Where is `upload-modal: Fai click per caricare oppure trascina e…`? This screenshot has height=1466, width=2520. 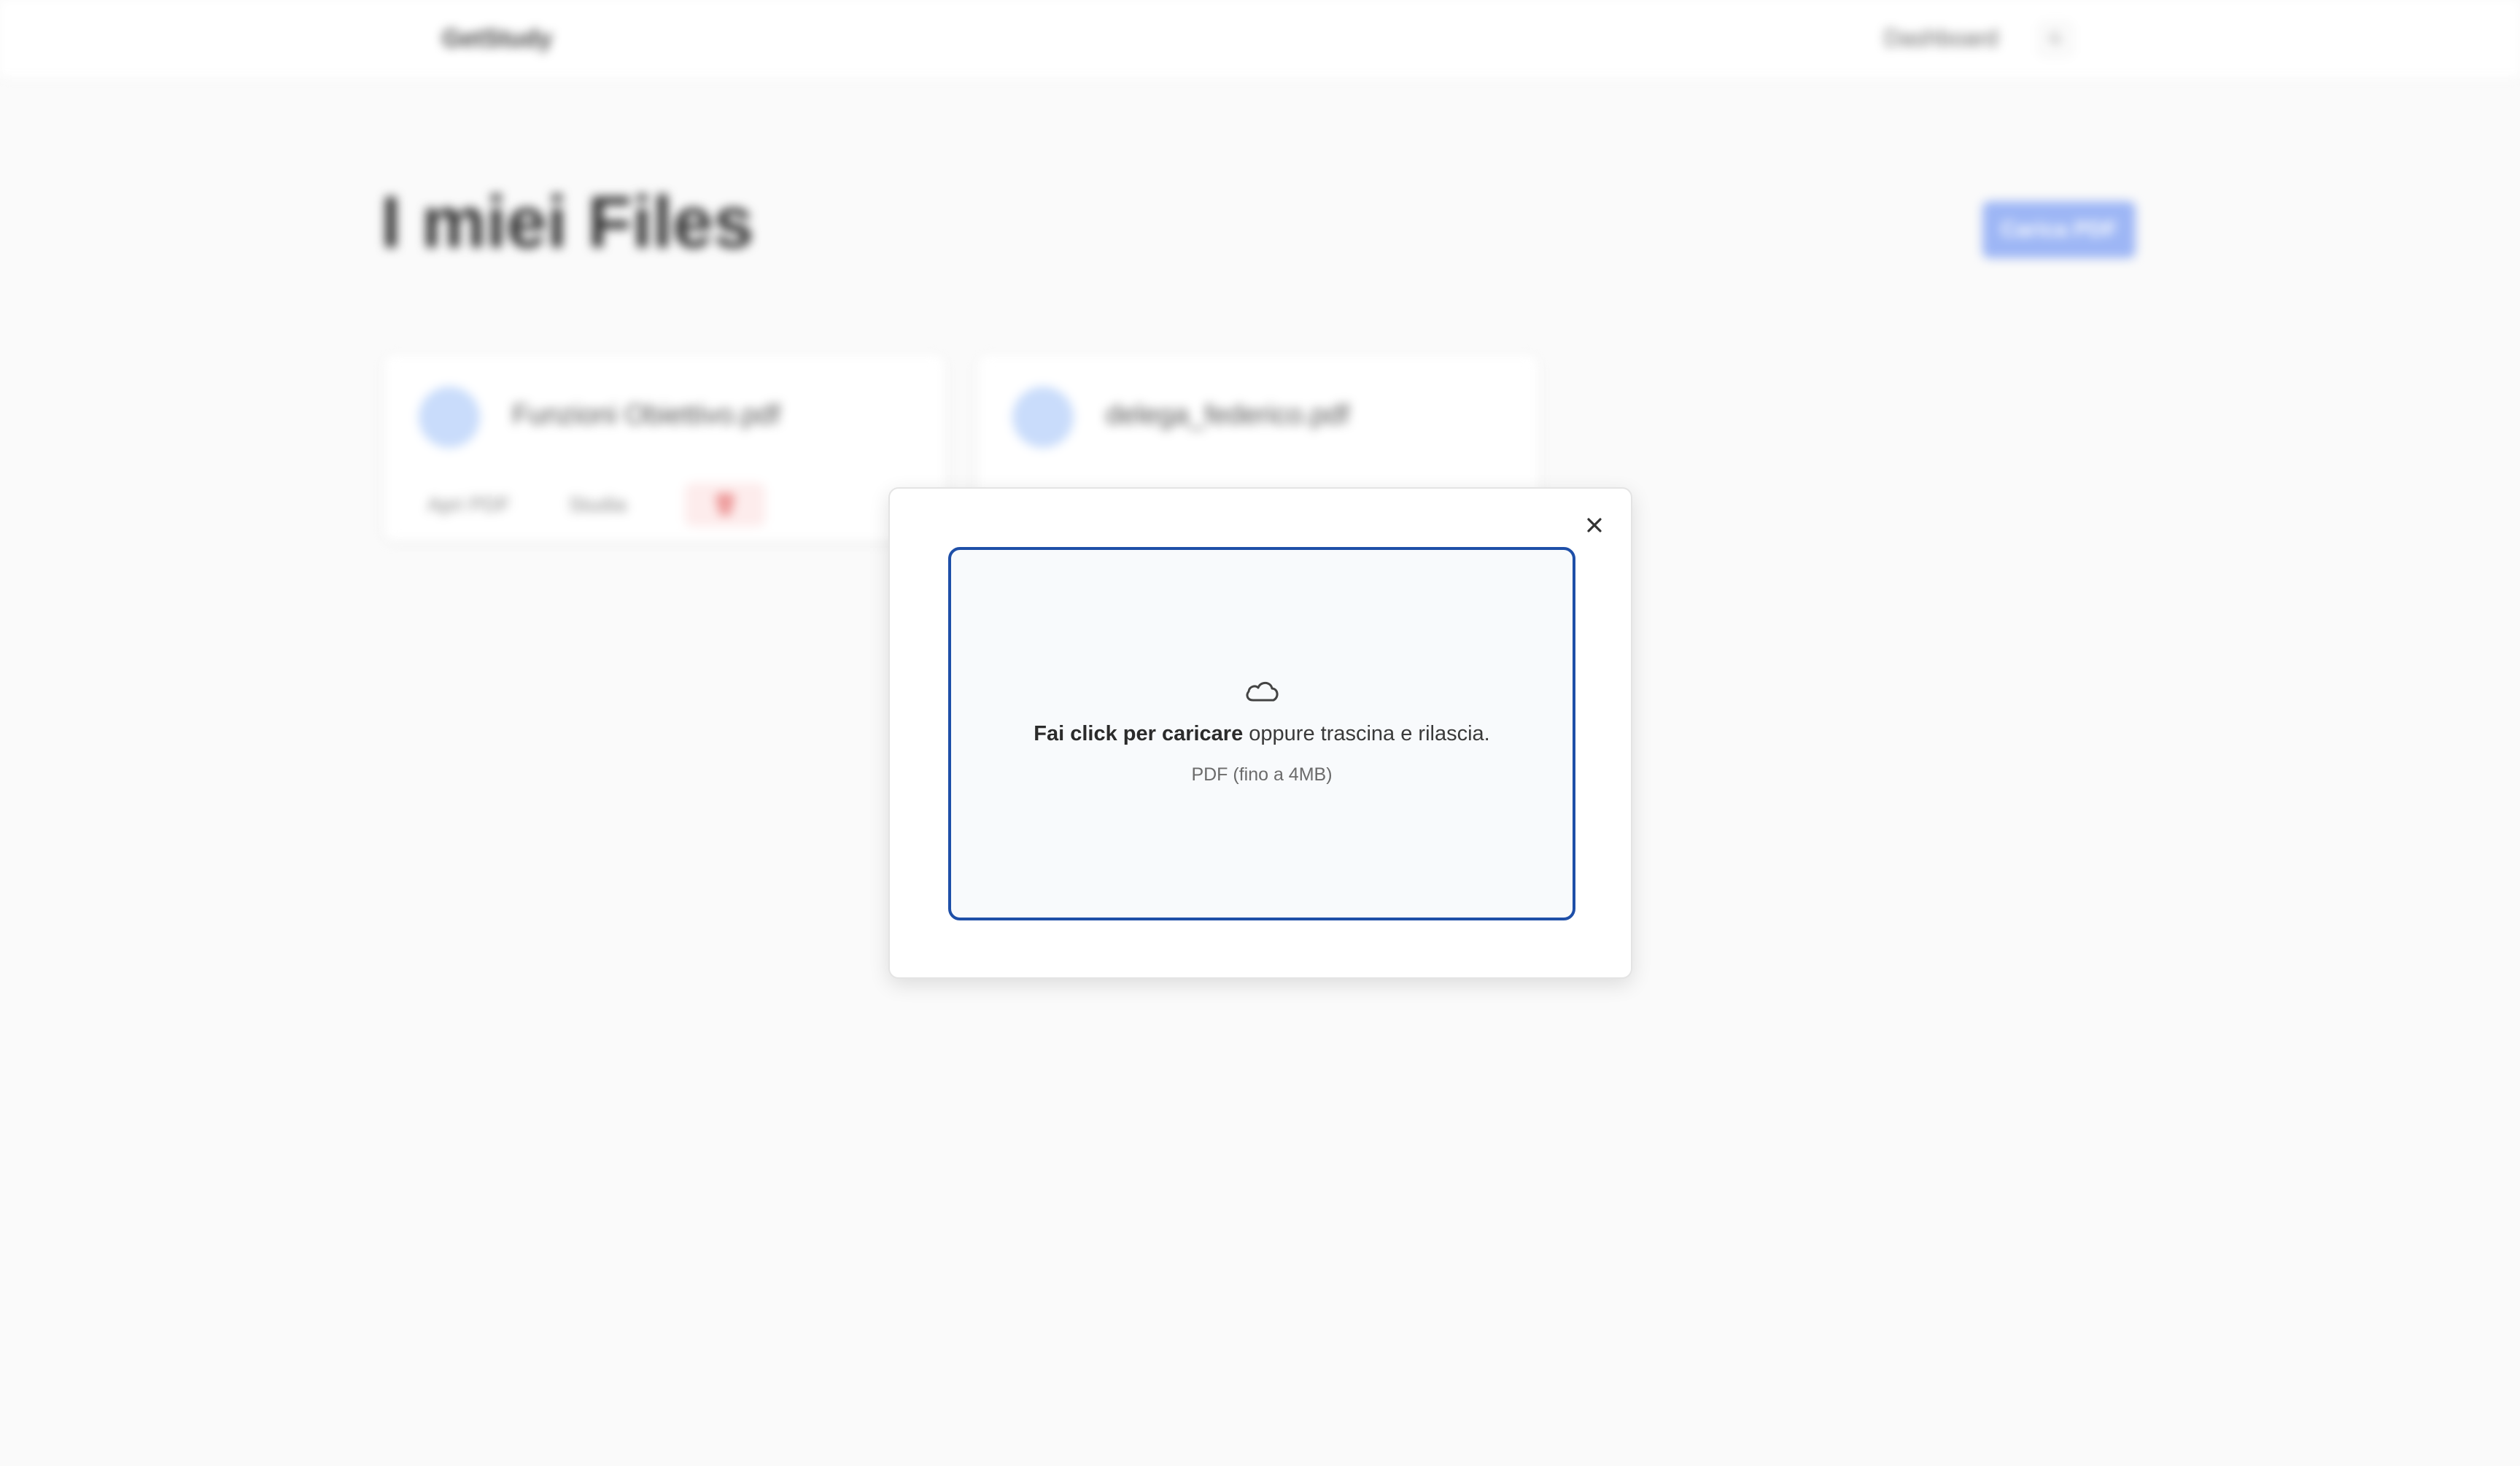 upload-modal: Fai click per caricare oppure trascina e… is located at coordinates (1260, 733).